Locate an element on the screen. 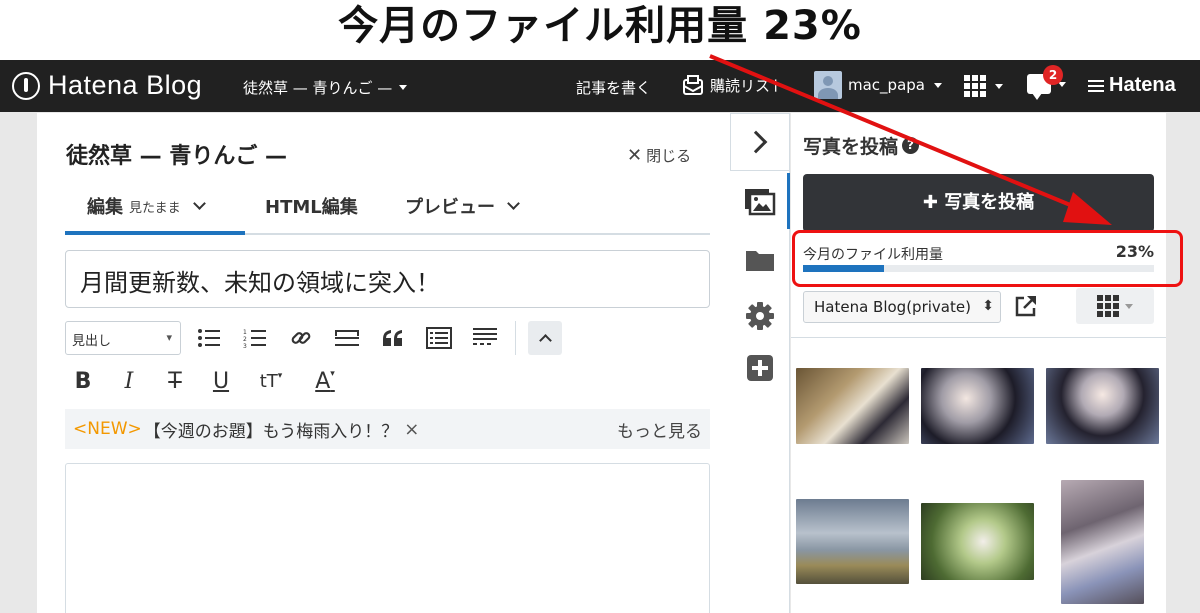 This screenshot has height=613, width=1200. quote-icon is located at coordinates (392, 338).